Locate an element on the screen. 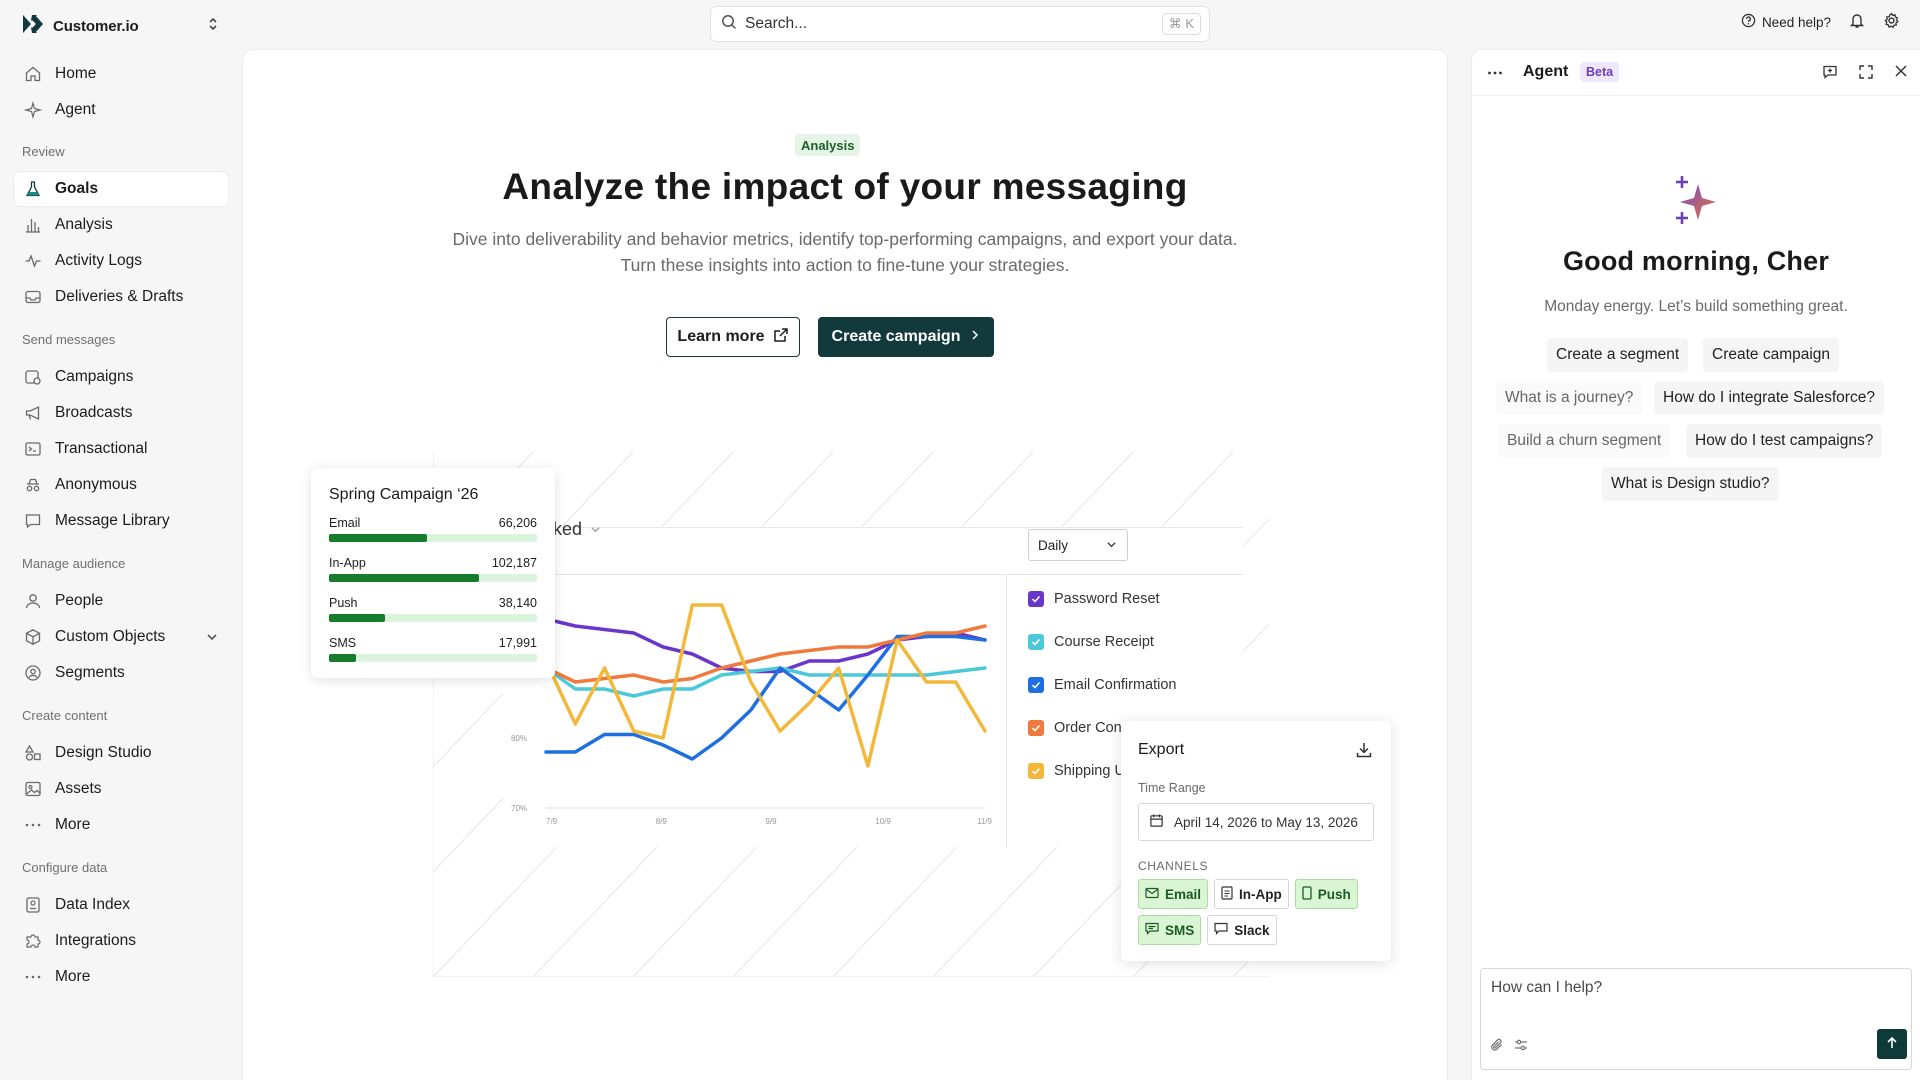  need-help-link: Need help? is located at coordinates (1786, 22).